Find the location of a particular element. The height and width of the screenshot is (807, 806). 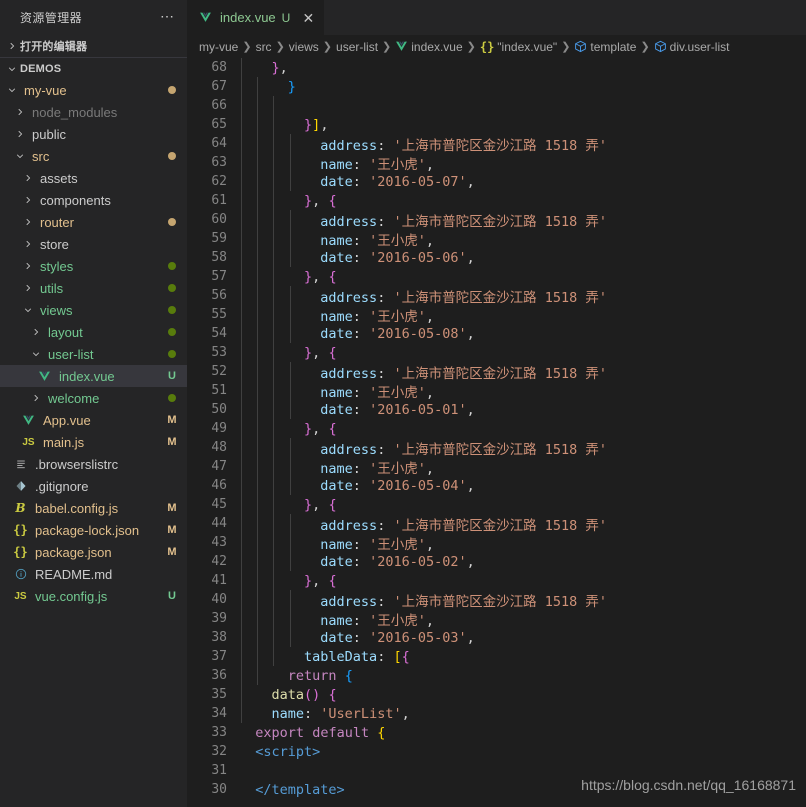

line-number: 64 is located at coordinates (219, 143).